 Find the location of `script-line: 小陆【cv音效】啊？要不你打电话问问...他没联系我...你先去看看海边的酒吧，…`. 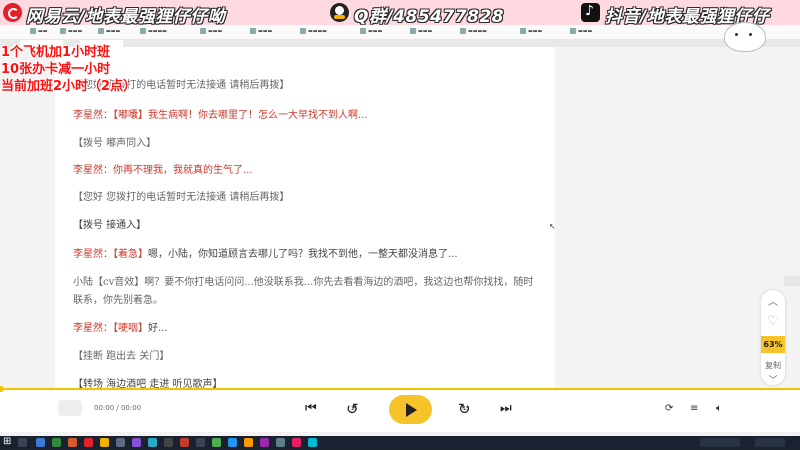

script-line: 小陆【cv音效】啊？要不你打电话问问...他没联系我...你先去看看海边的酒吧，… is located at coordinates (303, 282).